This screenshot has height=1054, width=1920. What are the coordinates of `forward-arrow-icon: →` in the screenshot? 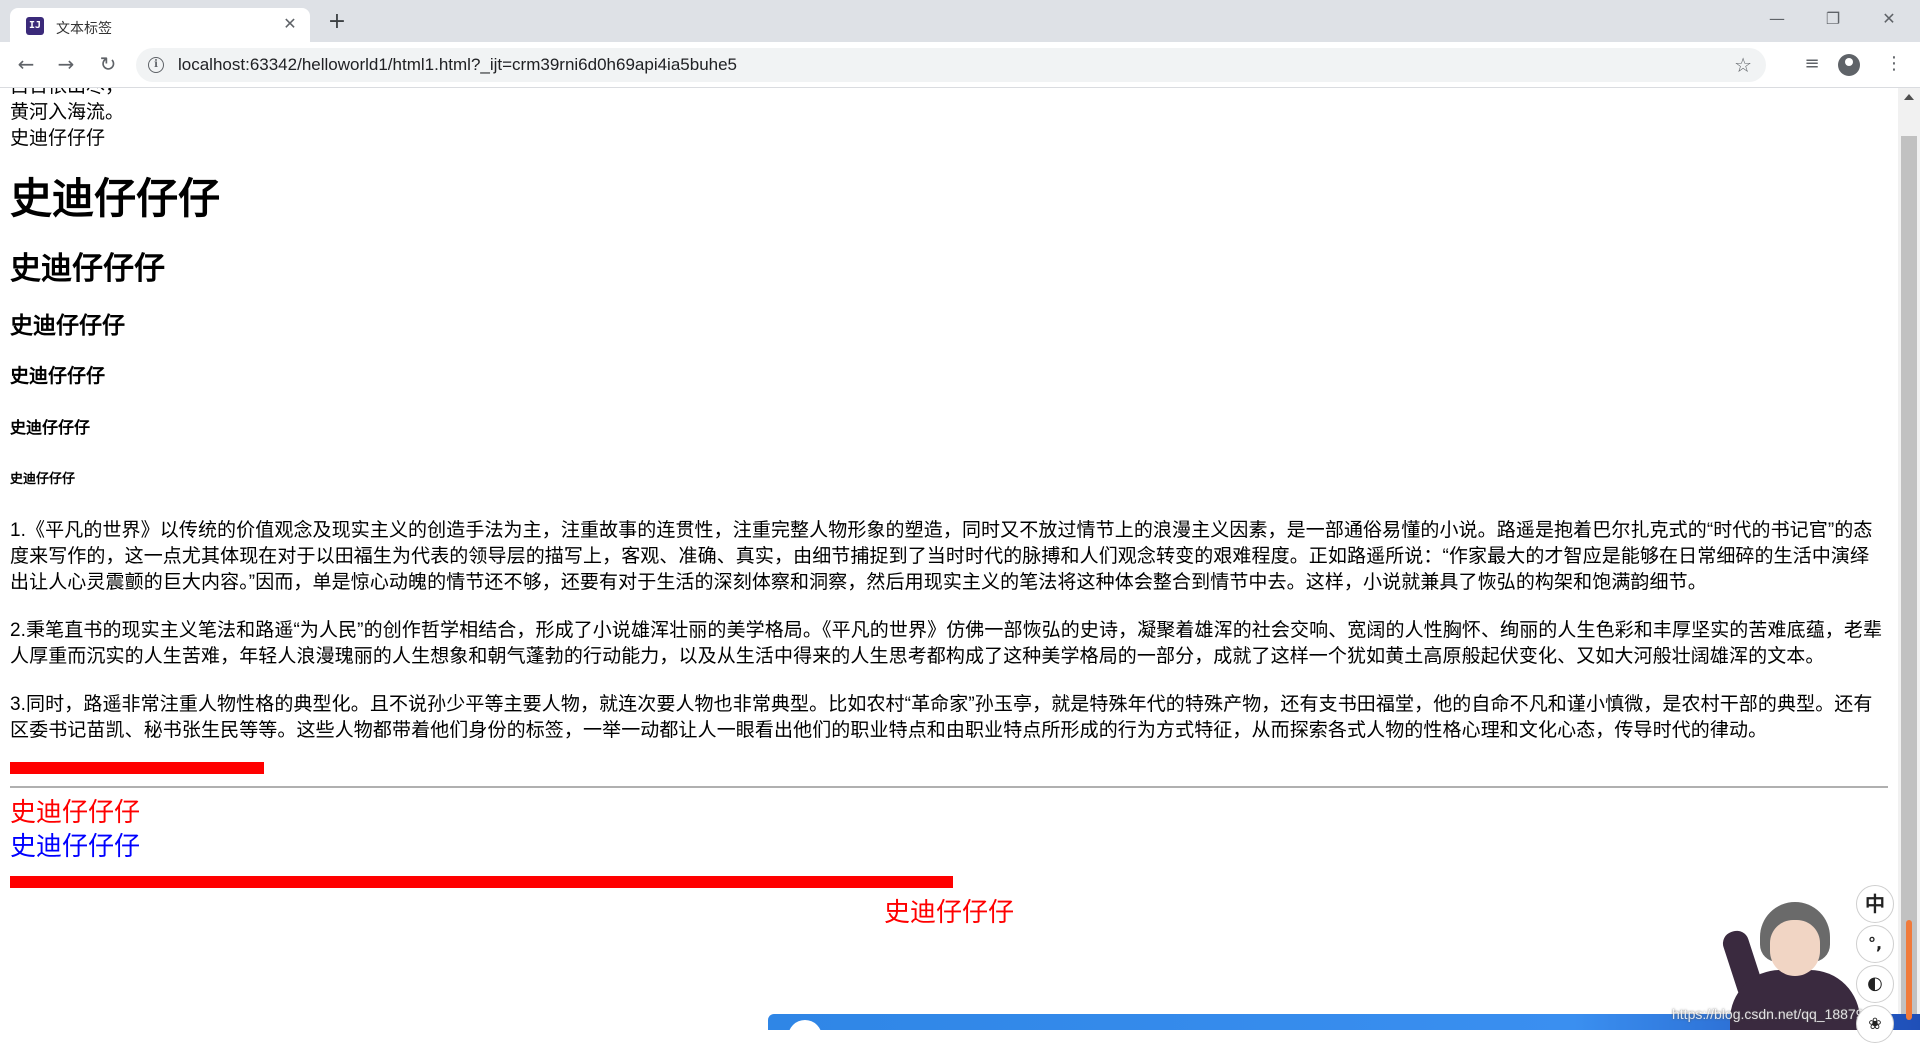 It's located at (66, 64).